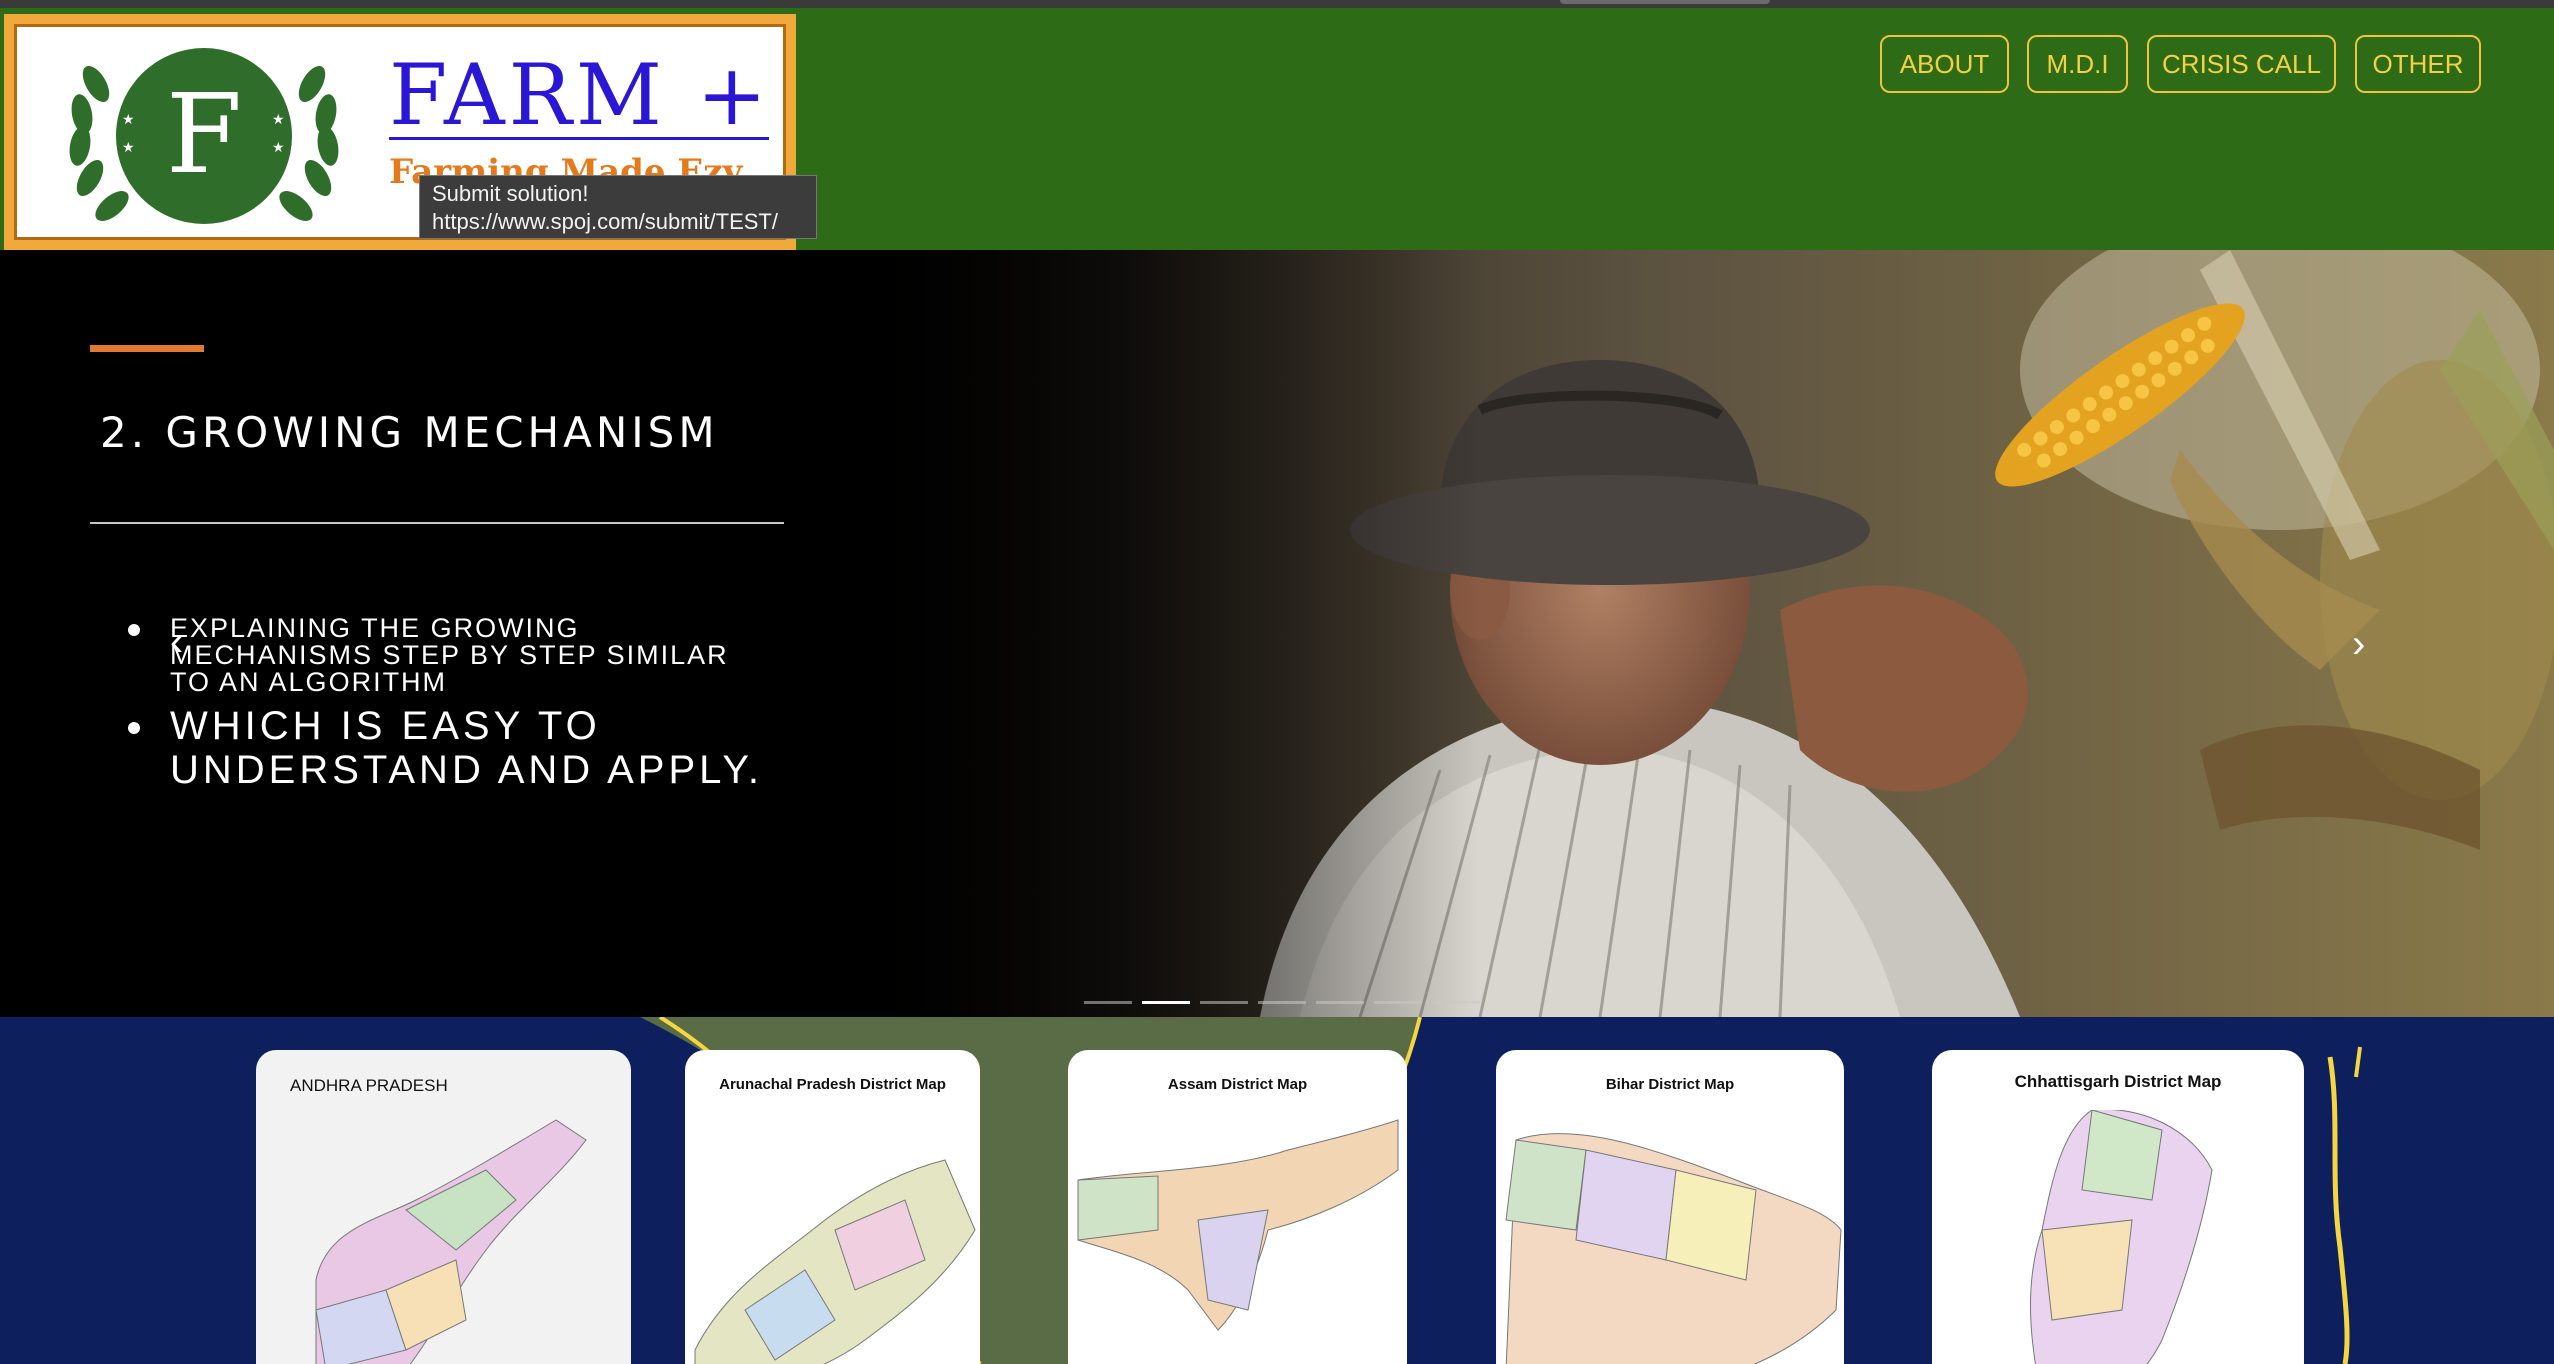  Describe the element at coordinates (510, 193) in the screenshot. I see `tooltip-title: Submit solution!` at that location.